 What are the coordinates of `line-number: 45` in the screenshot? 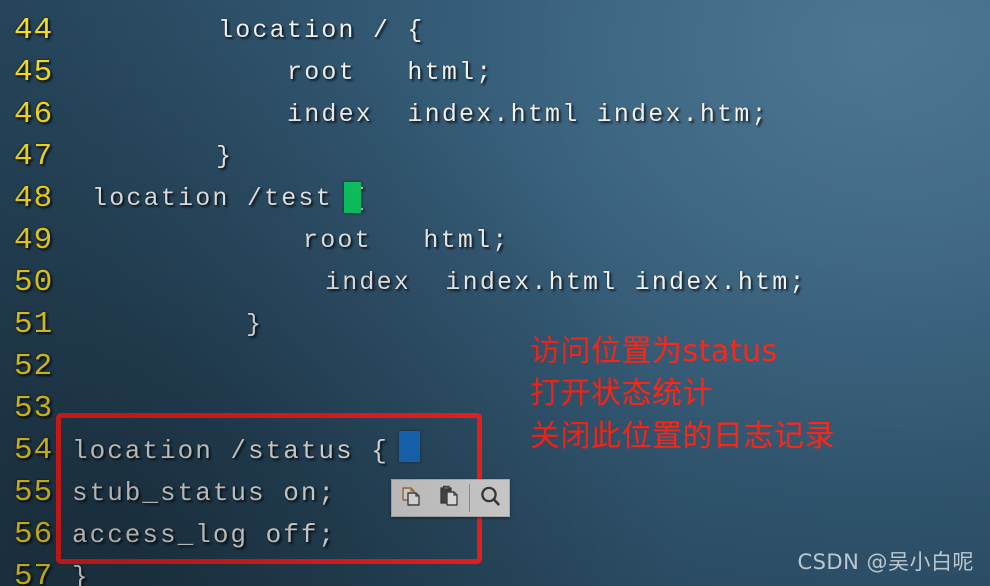 It's located at (34, 72).